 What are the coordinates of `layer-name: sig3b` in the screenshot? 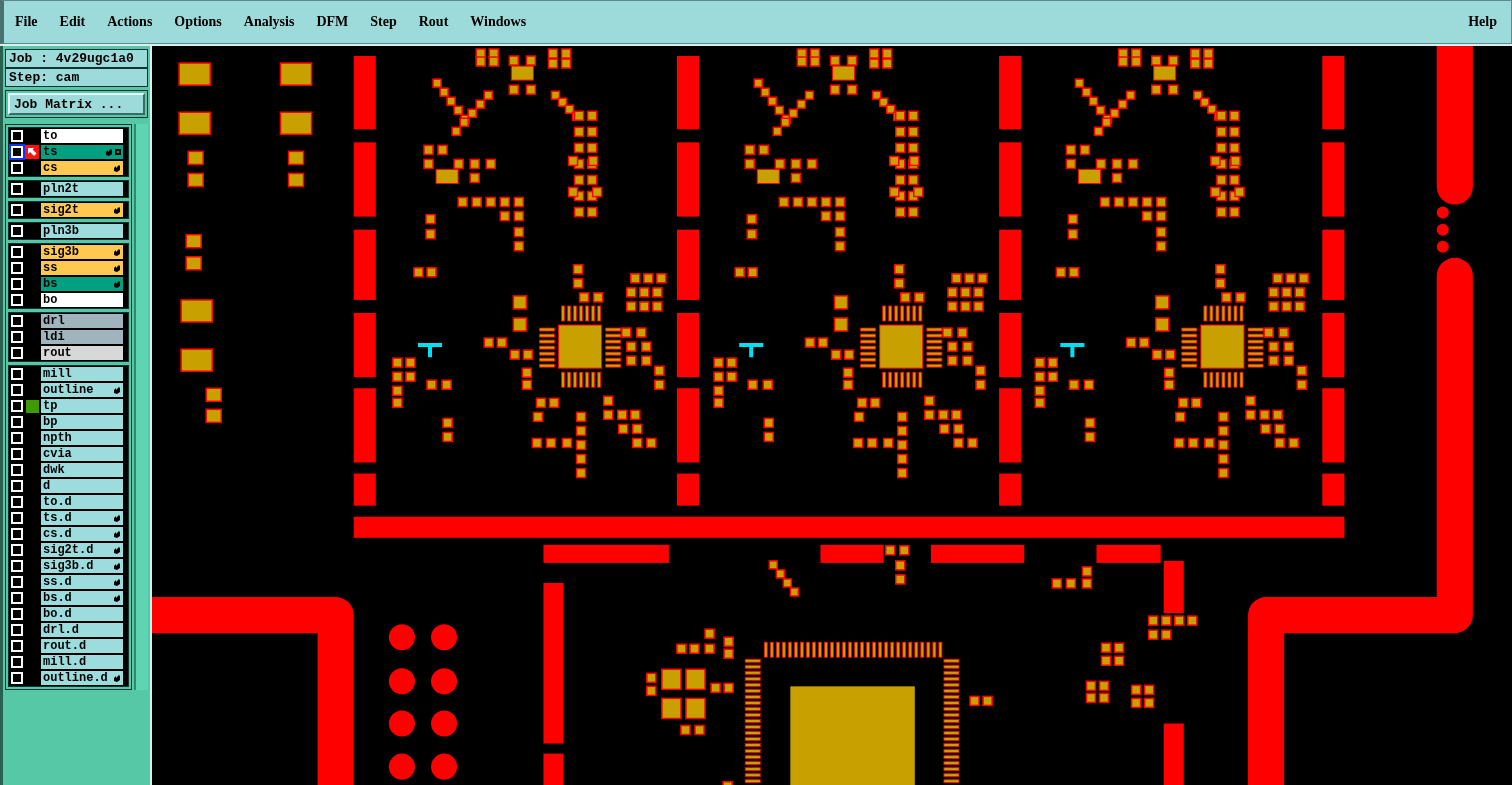 It's located at (82, 252).